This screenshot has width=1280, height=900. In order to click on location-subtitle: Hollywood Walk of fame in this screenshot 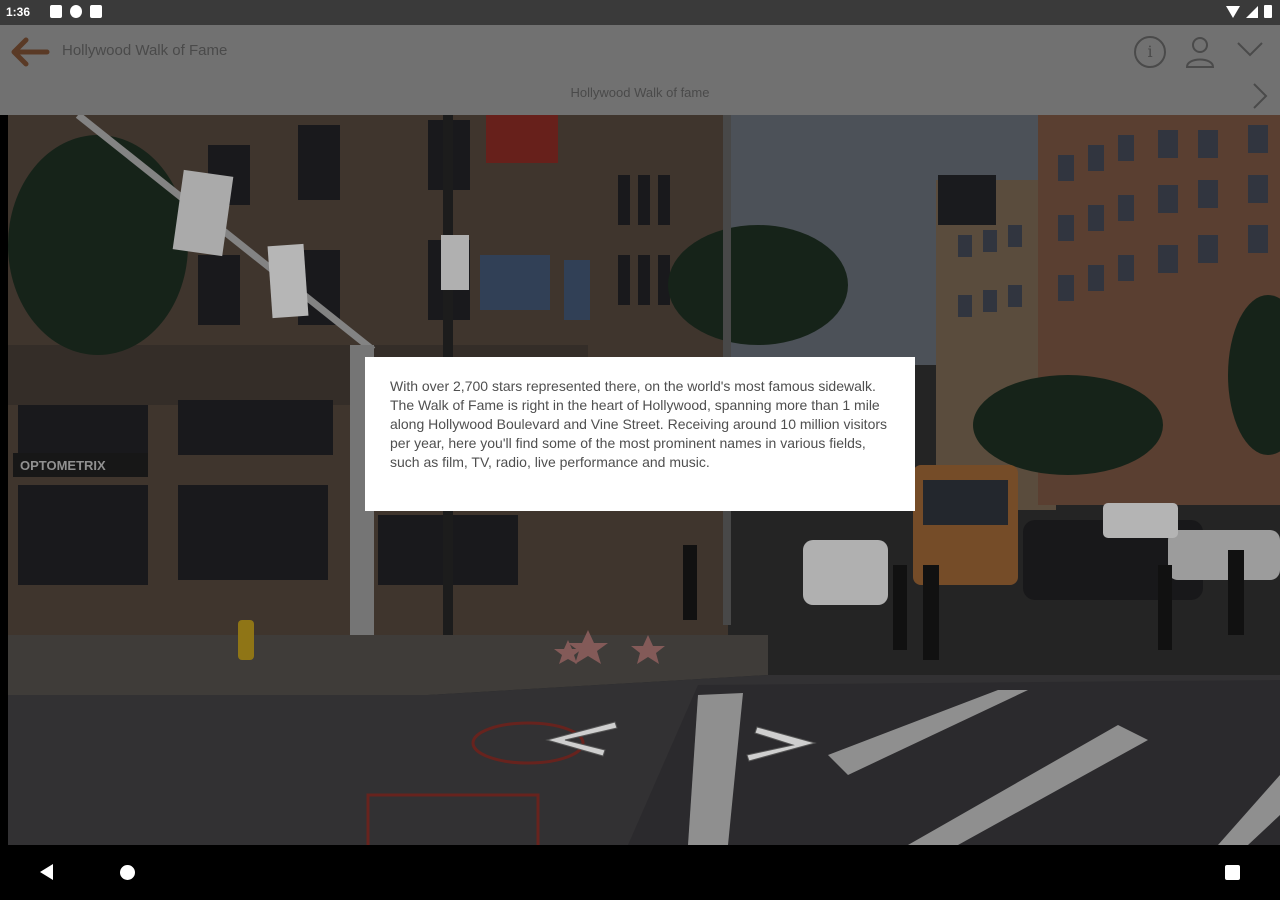, I will do `click(640, 92)`.